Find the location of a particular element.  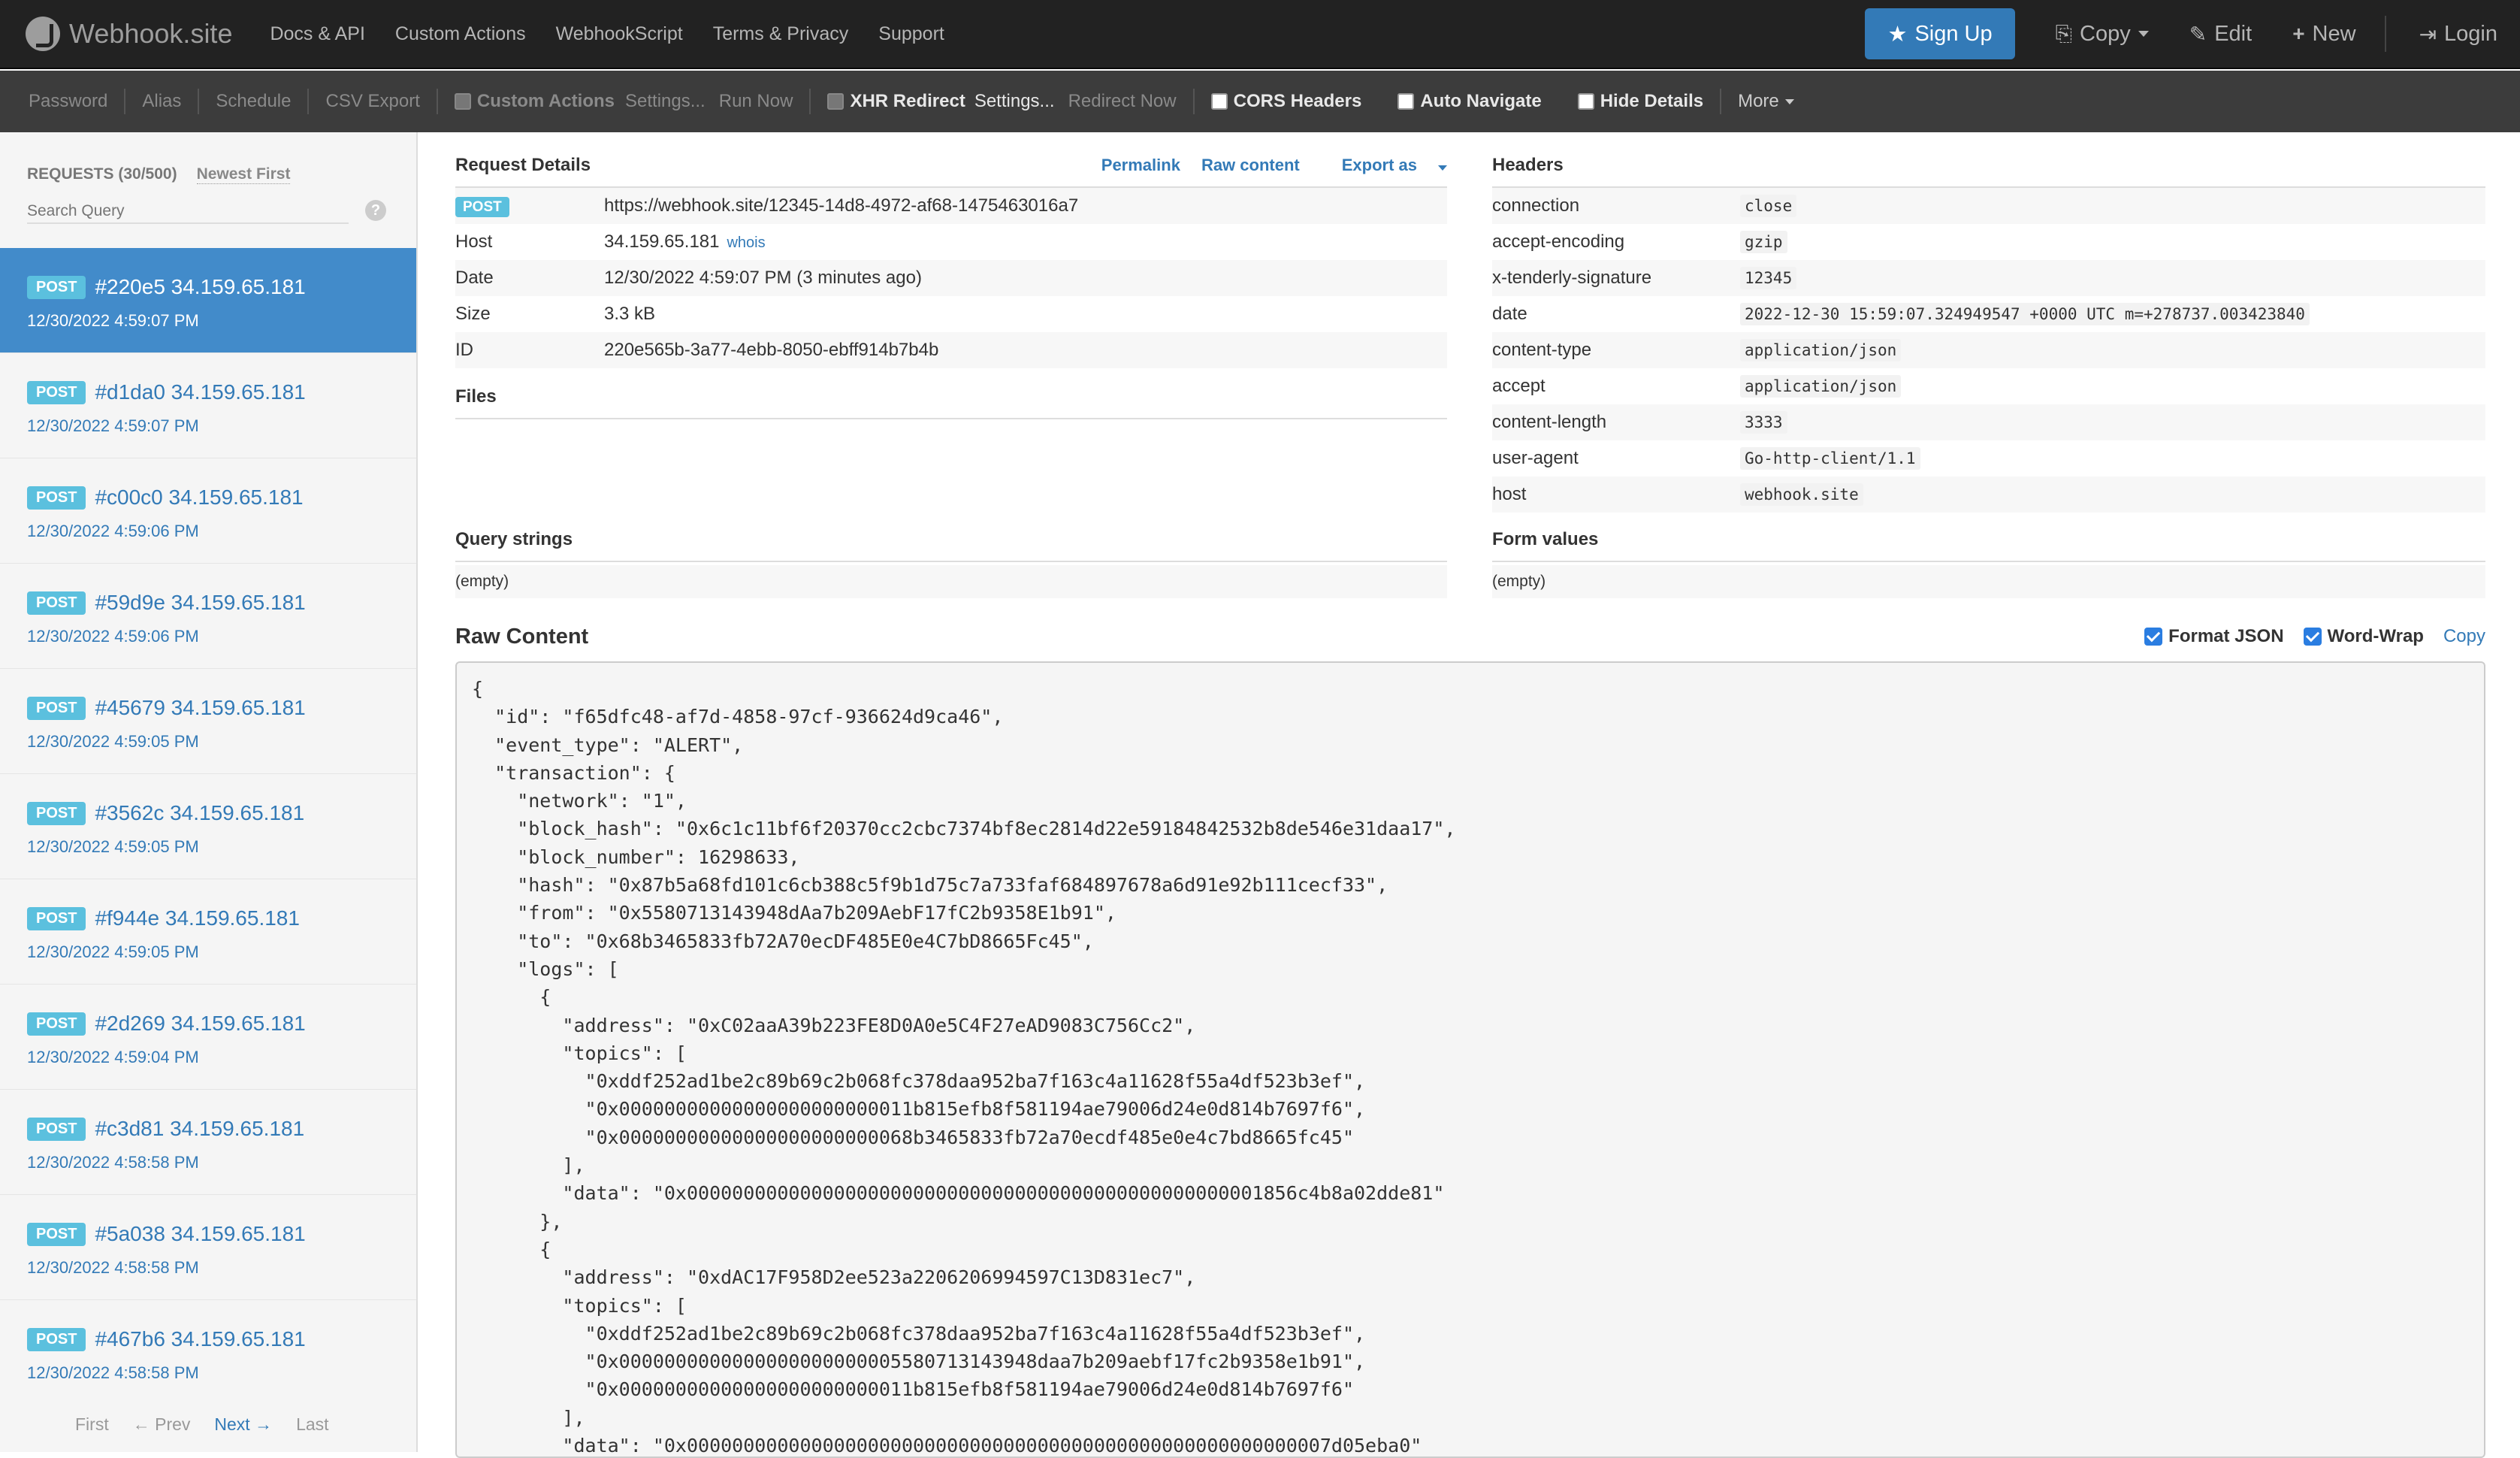

header-value: close is located at coordinates (1768, 206).